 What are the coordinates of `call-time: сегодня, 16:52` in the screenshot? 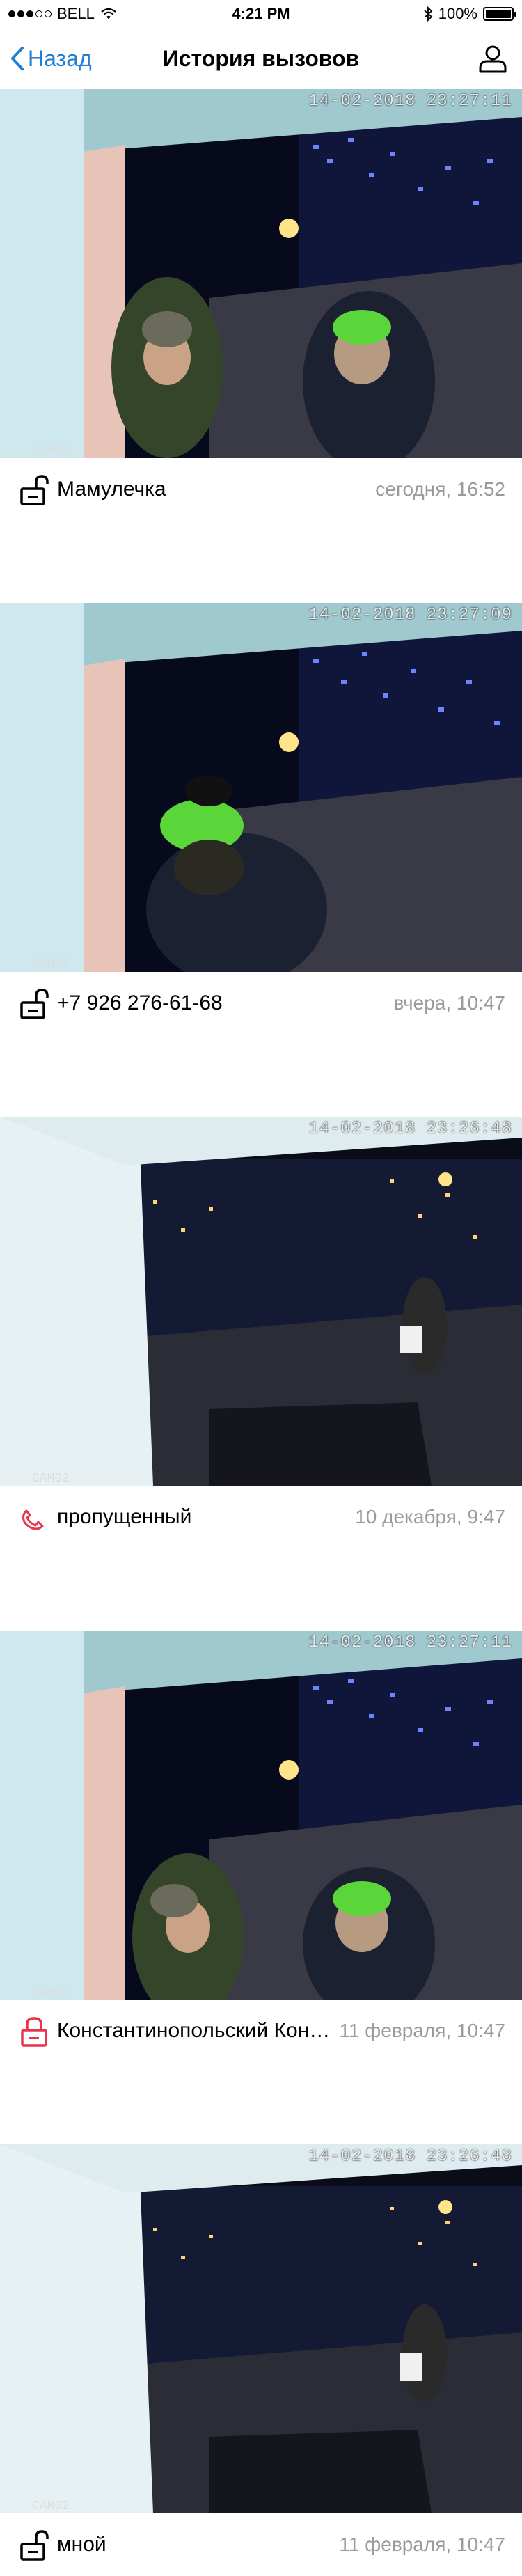 It's located at (440, 489).